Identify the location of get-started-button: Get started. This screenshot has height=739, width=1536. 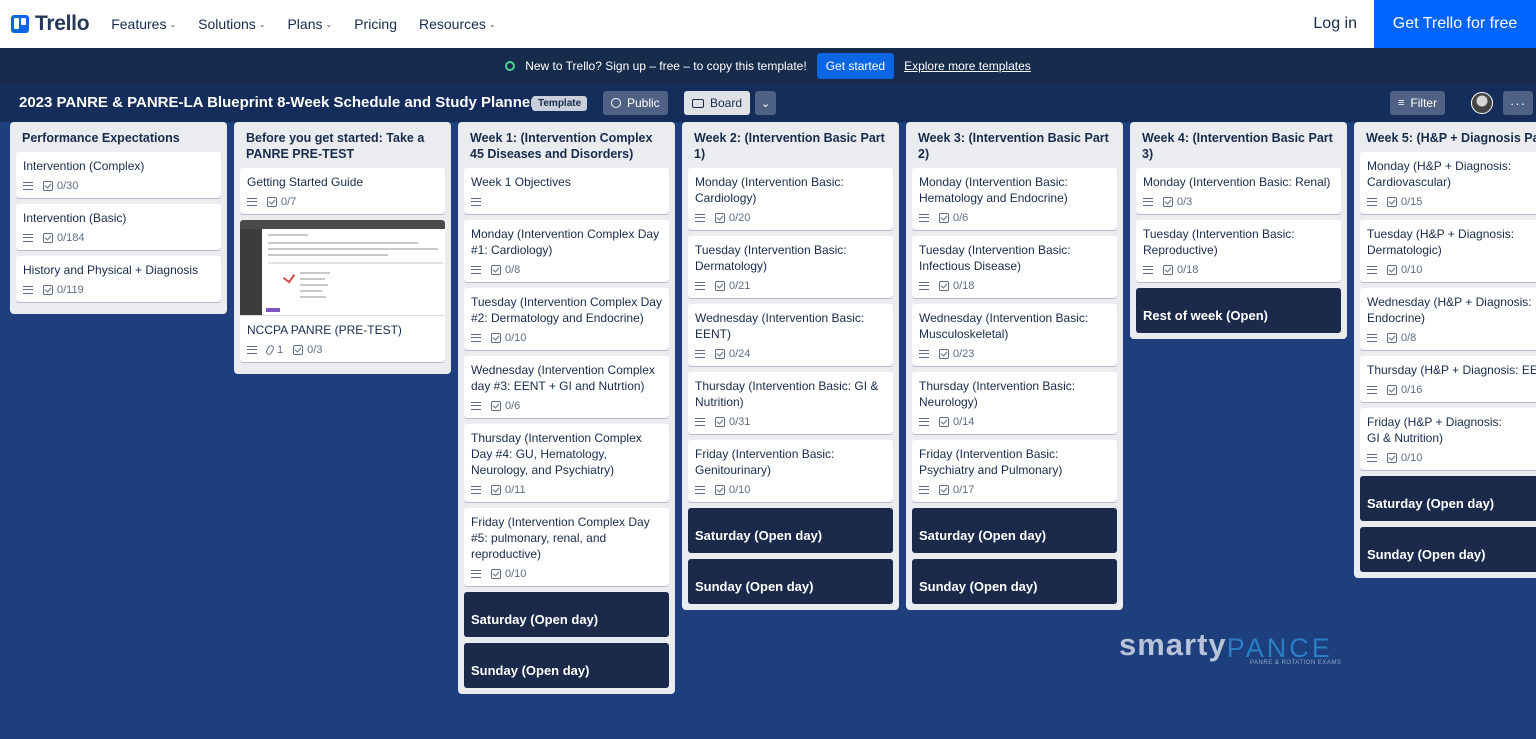
(855, 66).